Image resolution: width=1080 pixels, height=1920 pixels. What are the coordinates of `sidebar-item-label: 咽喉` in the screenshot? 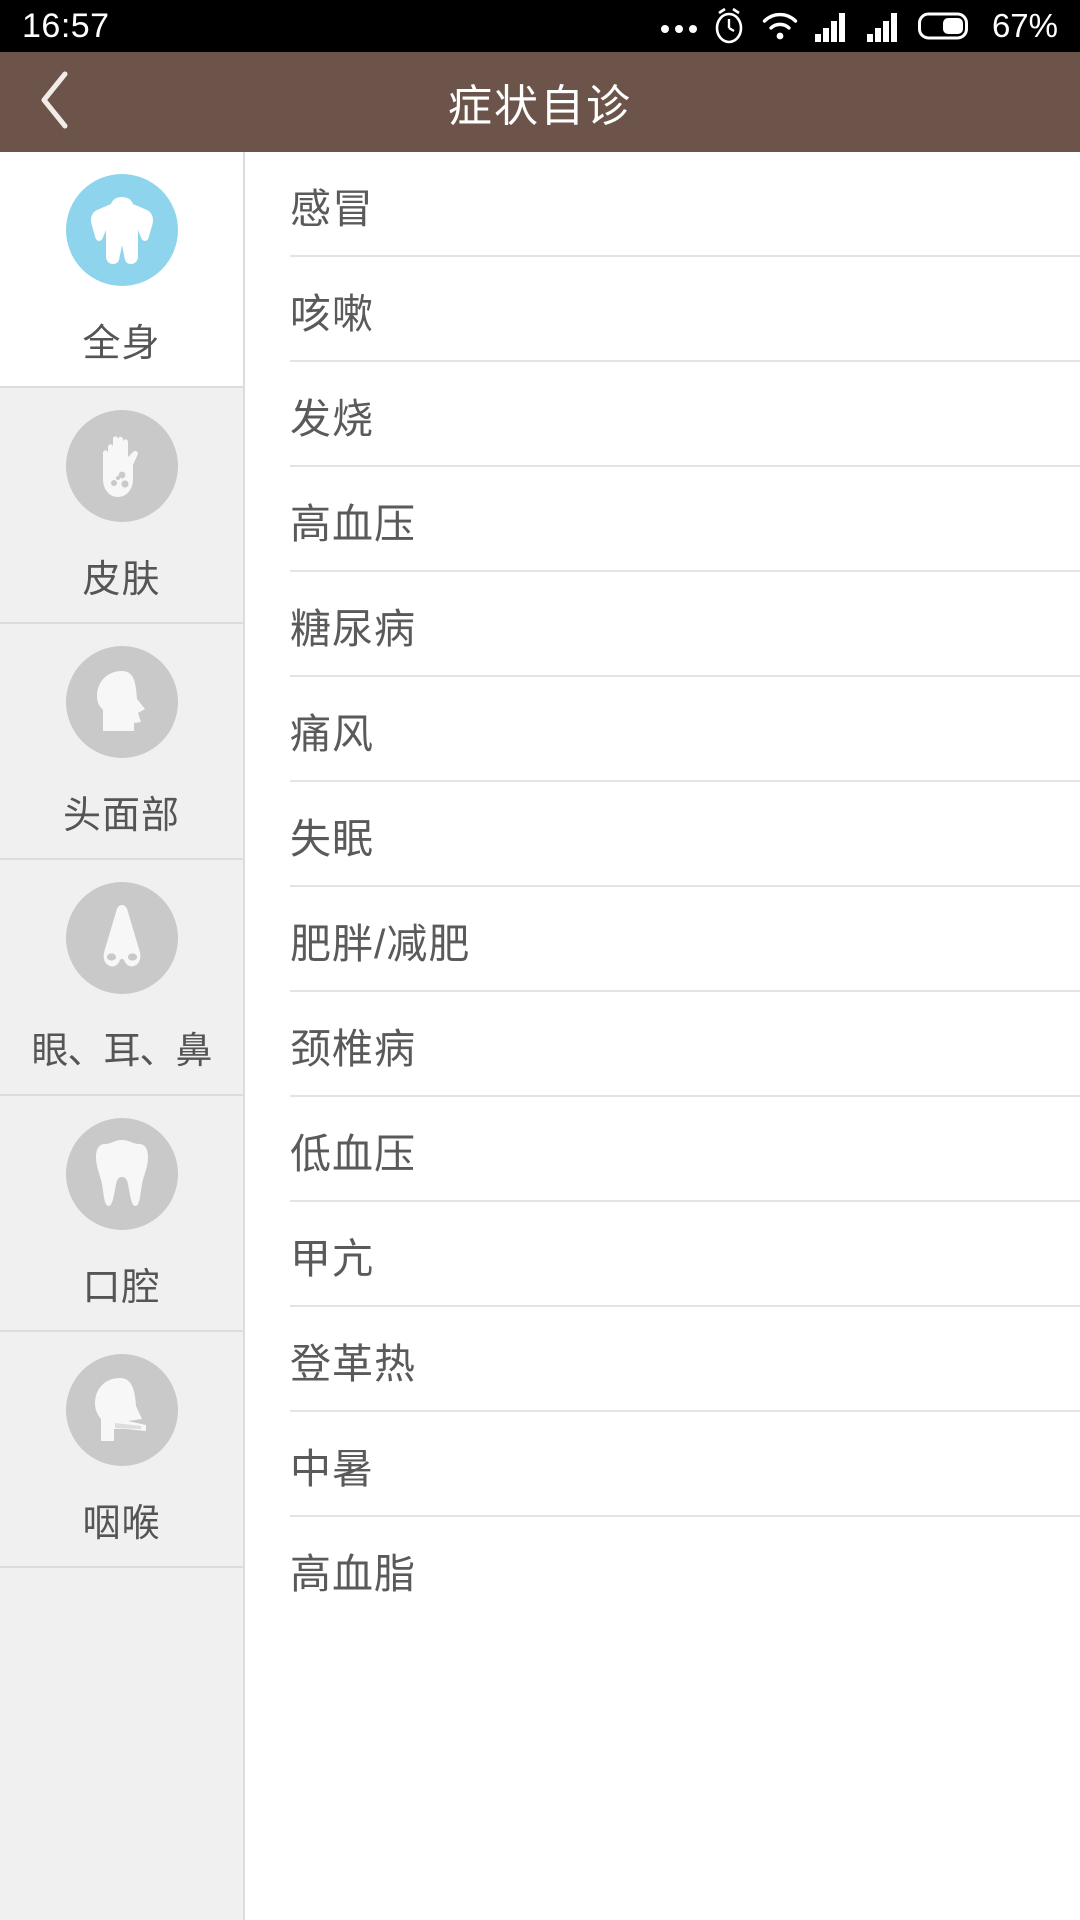 It's located at (121, 1524).